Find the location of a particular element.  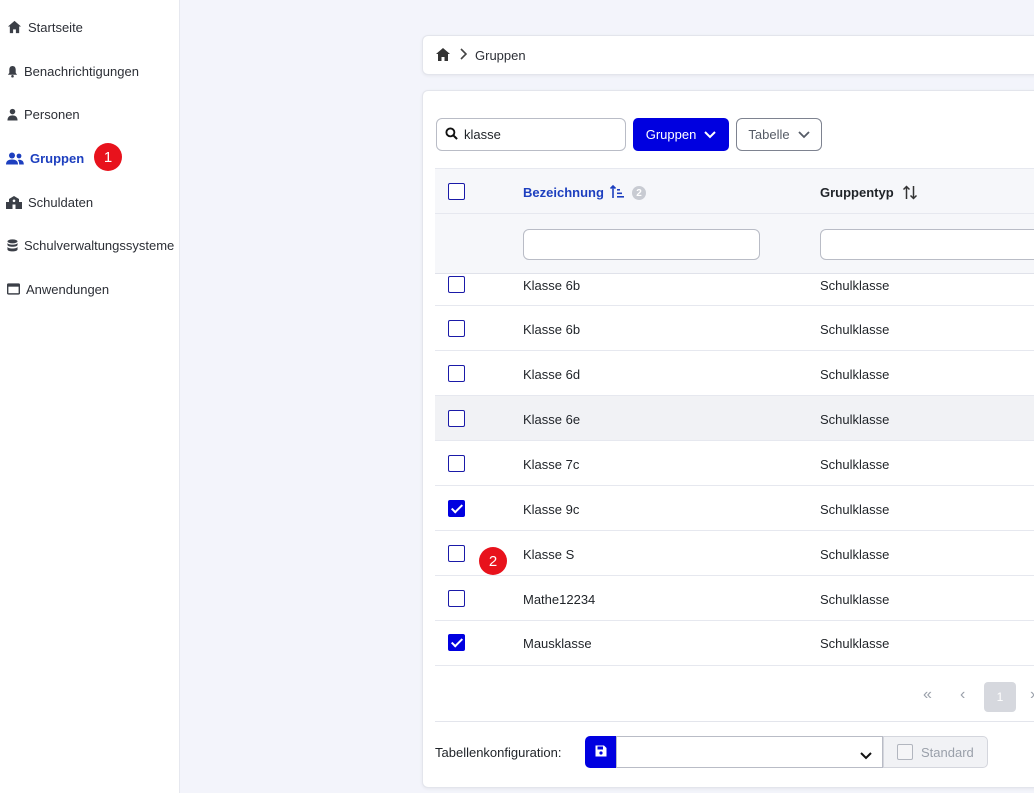

sidebar-item-schulverwaltungssysteme: Schulverwaltungssysteme is located at coordinates (90, 245).